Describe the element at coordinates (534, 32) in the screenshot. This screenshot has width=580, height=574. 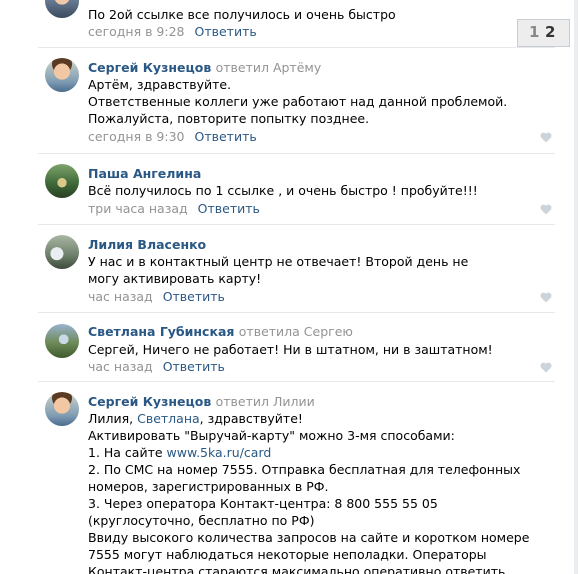
I see `page-1: 1` at that location.